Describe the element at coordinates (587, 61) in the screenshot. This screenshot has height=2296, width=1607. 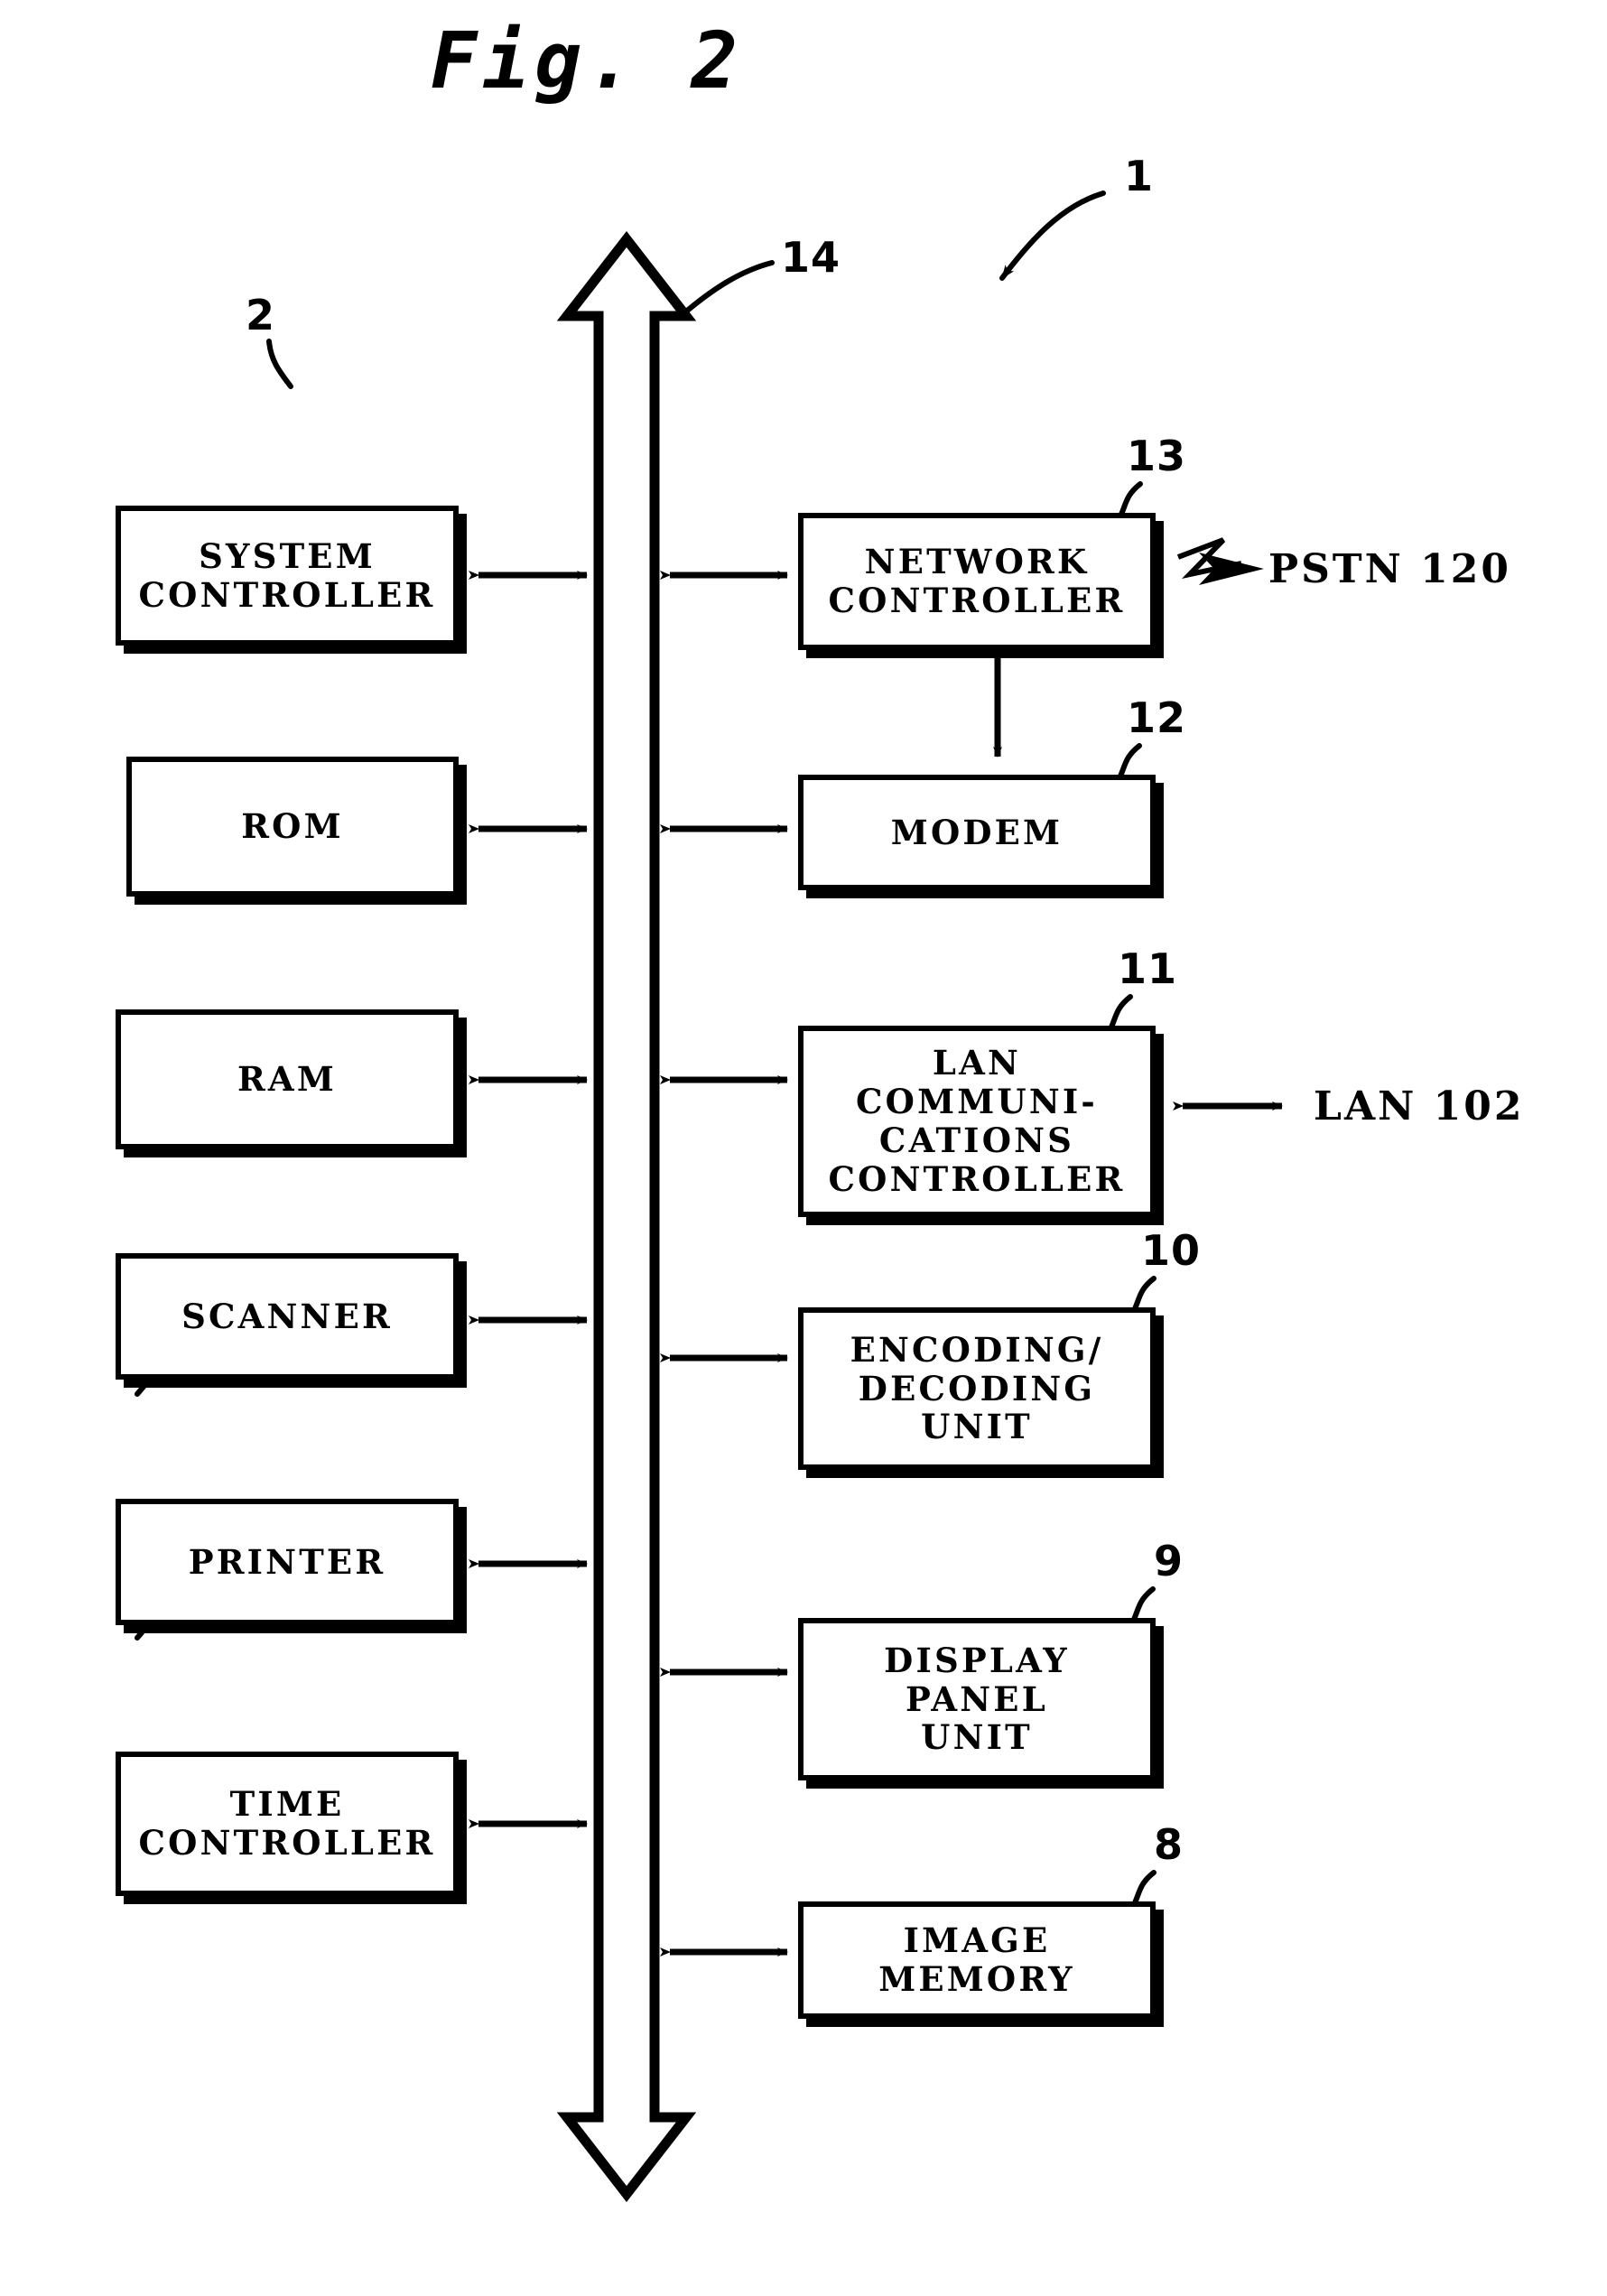
I see `figure-title: Fig. 2` at that location.